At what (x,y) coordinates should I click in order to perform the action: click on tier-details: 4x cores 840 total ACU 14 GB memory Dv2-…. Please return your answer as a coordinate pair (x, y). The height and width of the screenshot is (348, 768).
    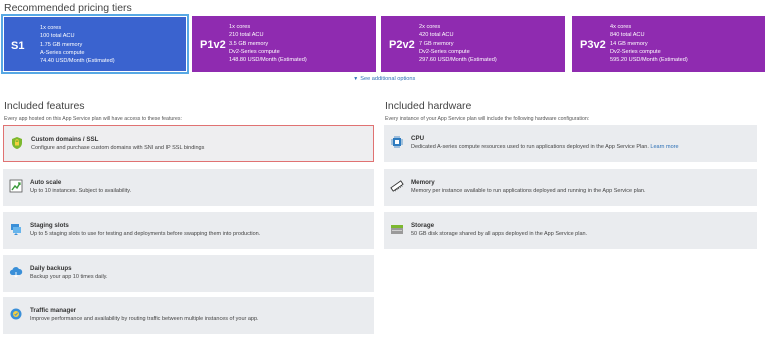
    Looking at the image, I should click on (649, 43).